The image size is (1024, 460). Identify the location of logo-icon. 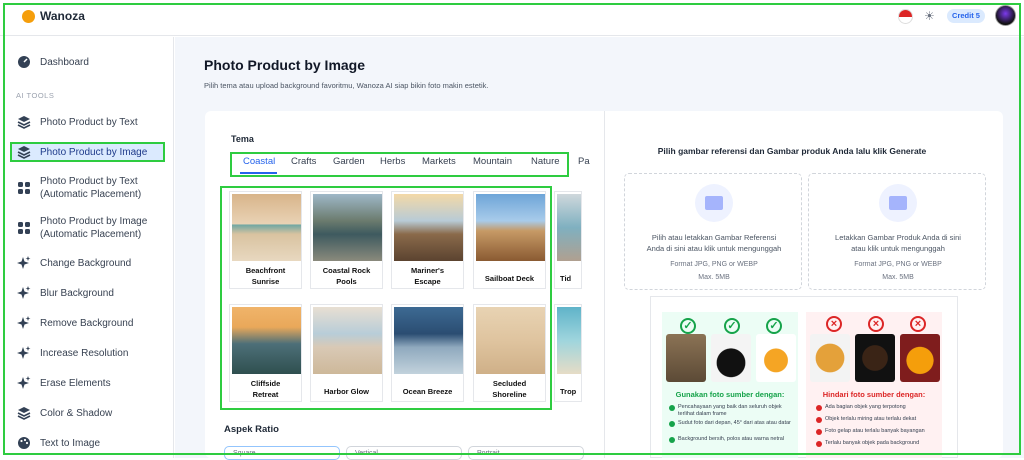
(28, 16).